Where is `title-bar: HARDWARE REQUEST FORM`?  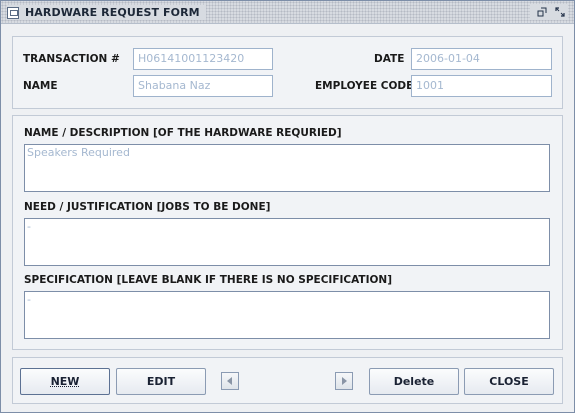 title-bar: HARDWARE REQUEST FORM is located at coordinates (287, 12).